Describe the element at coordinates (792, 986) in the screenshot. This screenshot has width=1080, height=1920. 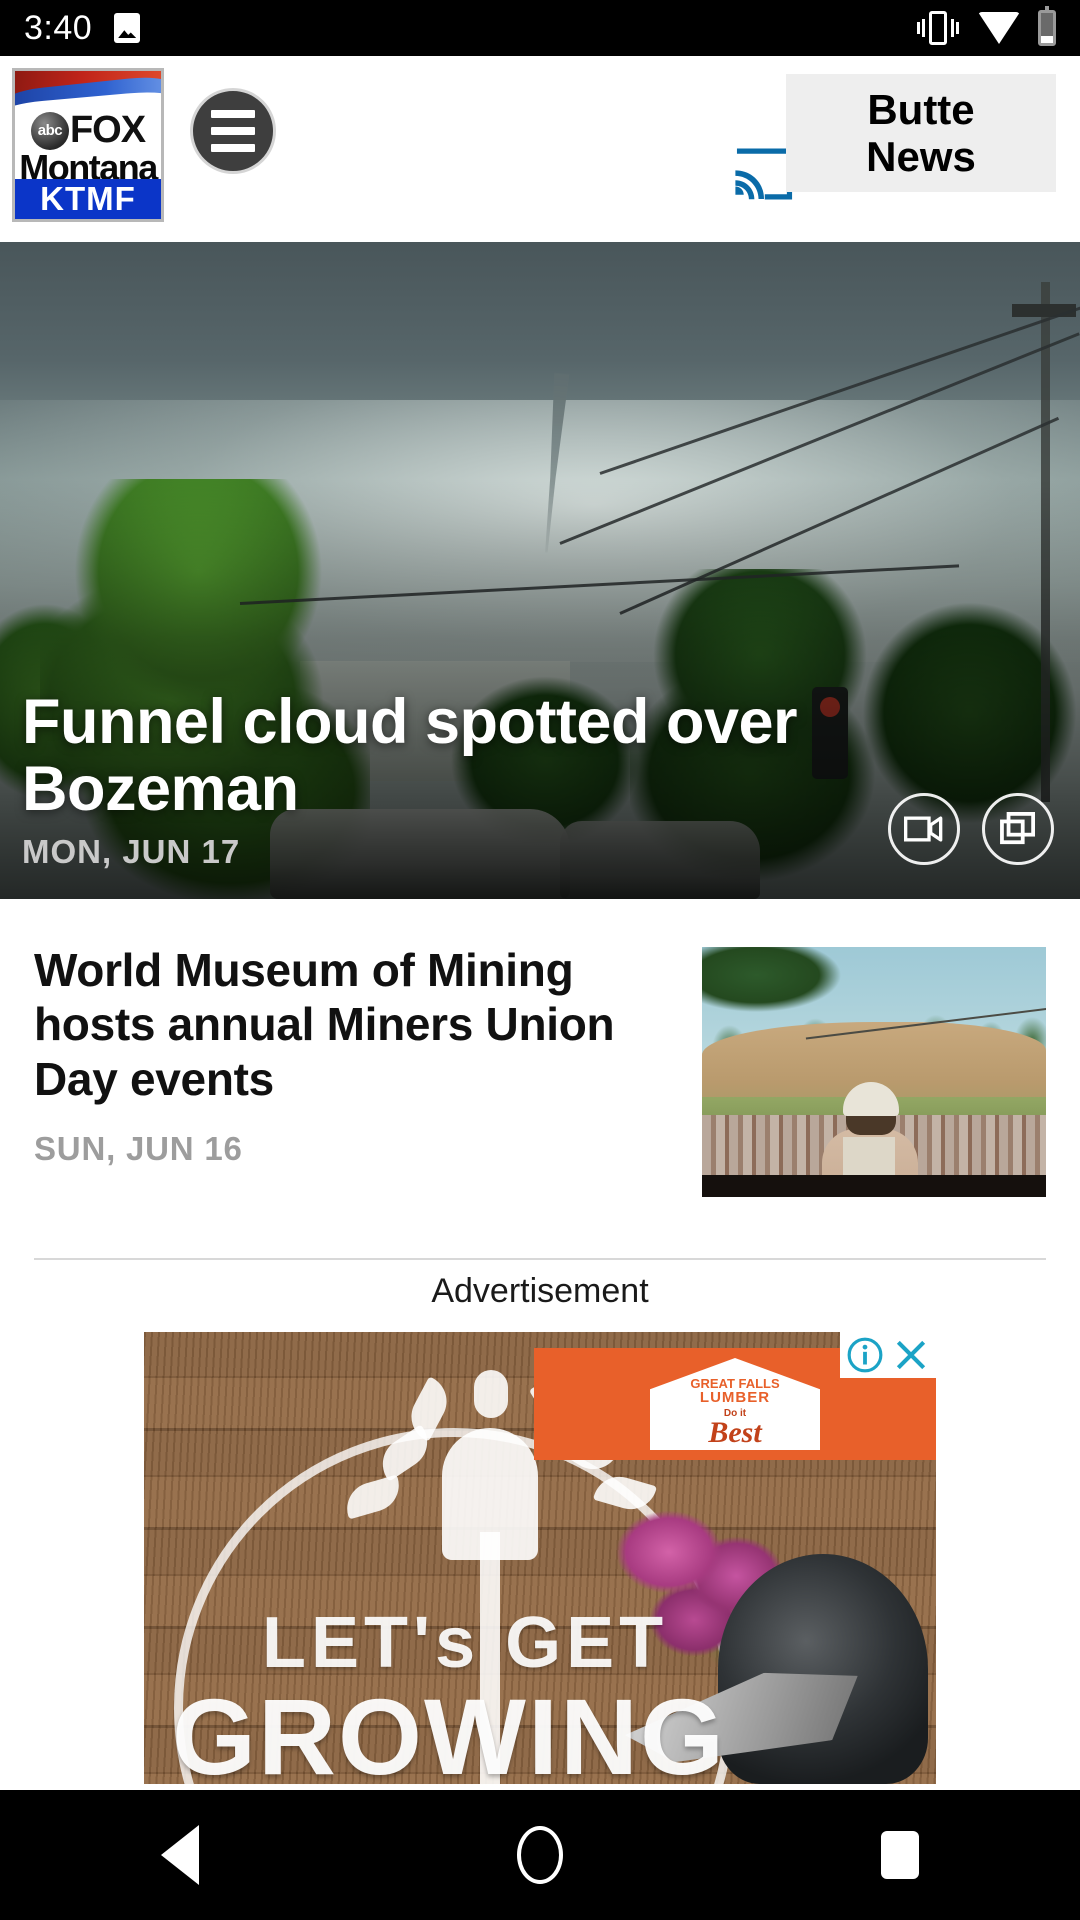
I see `thumbnail-foreground-branch` at that location.